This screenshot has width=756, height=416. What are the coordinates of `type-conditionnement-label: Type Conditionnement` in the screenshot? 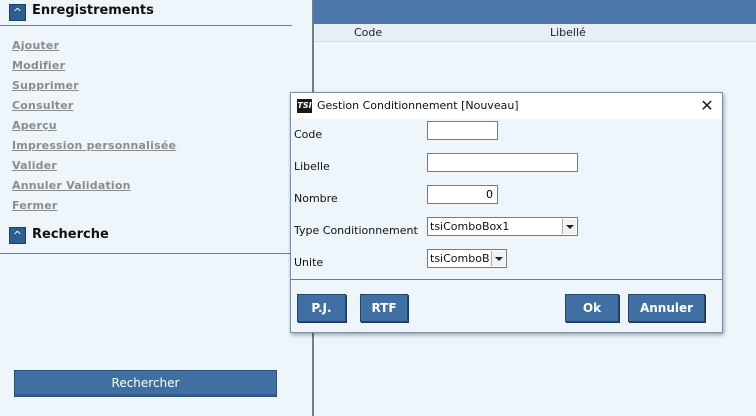 It's located at (356, 230).